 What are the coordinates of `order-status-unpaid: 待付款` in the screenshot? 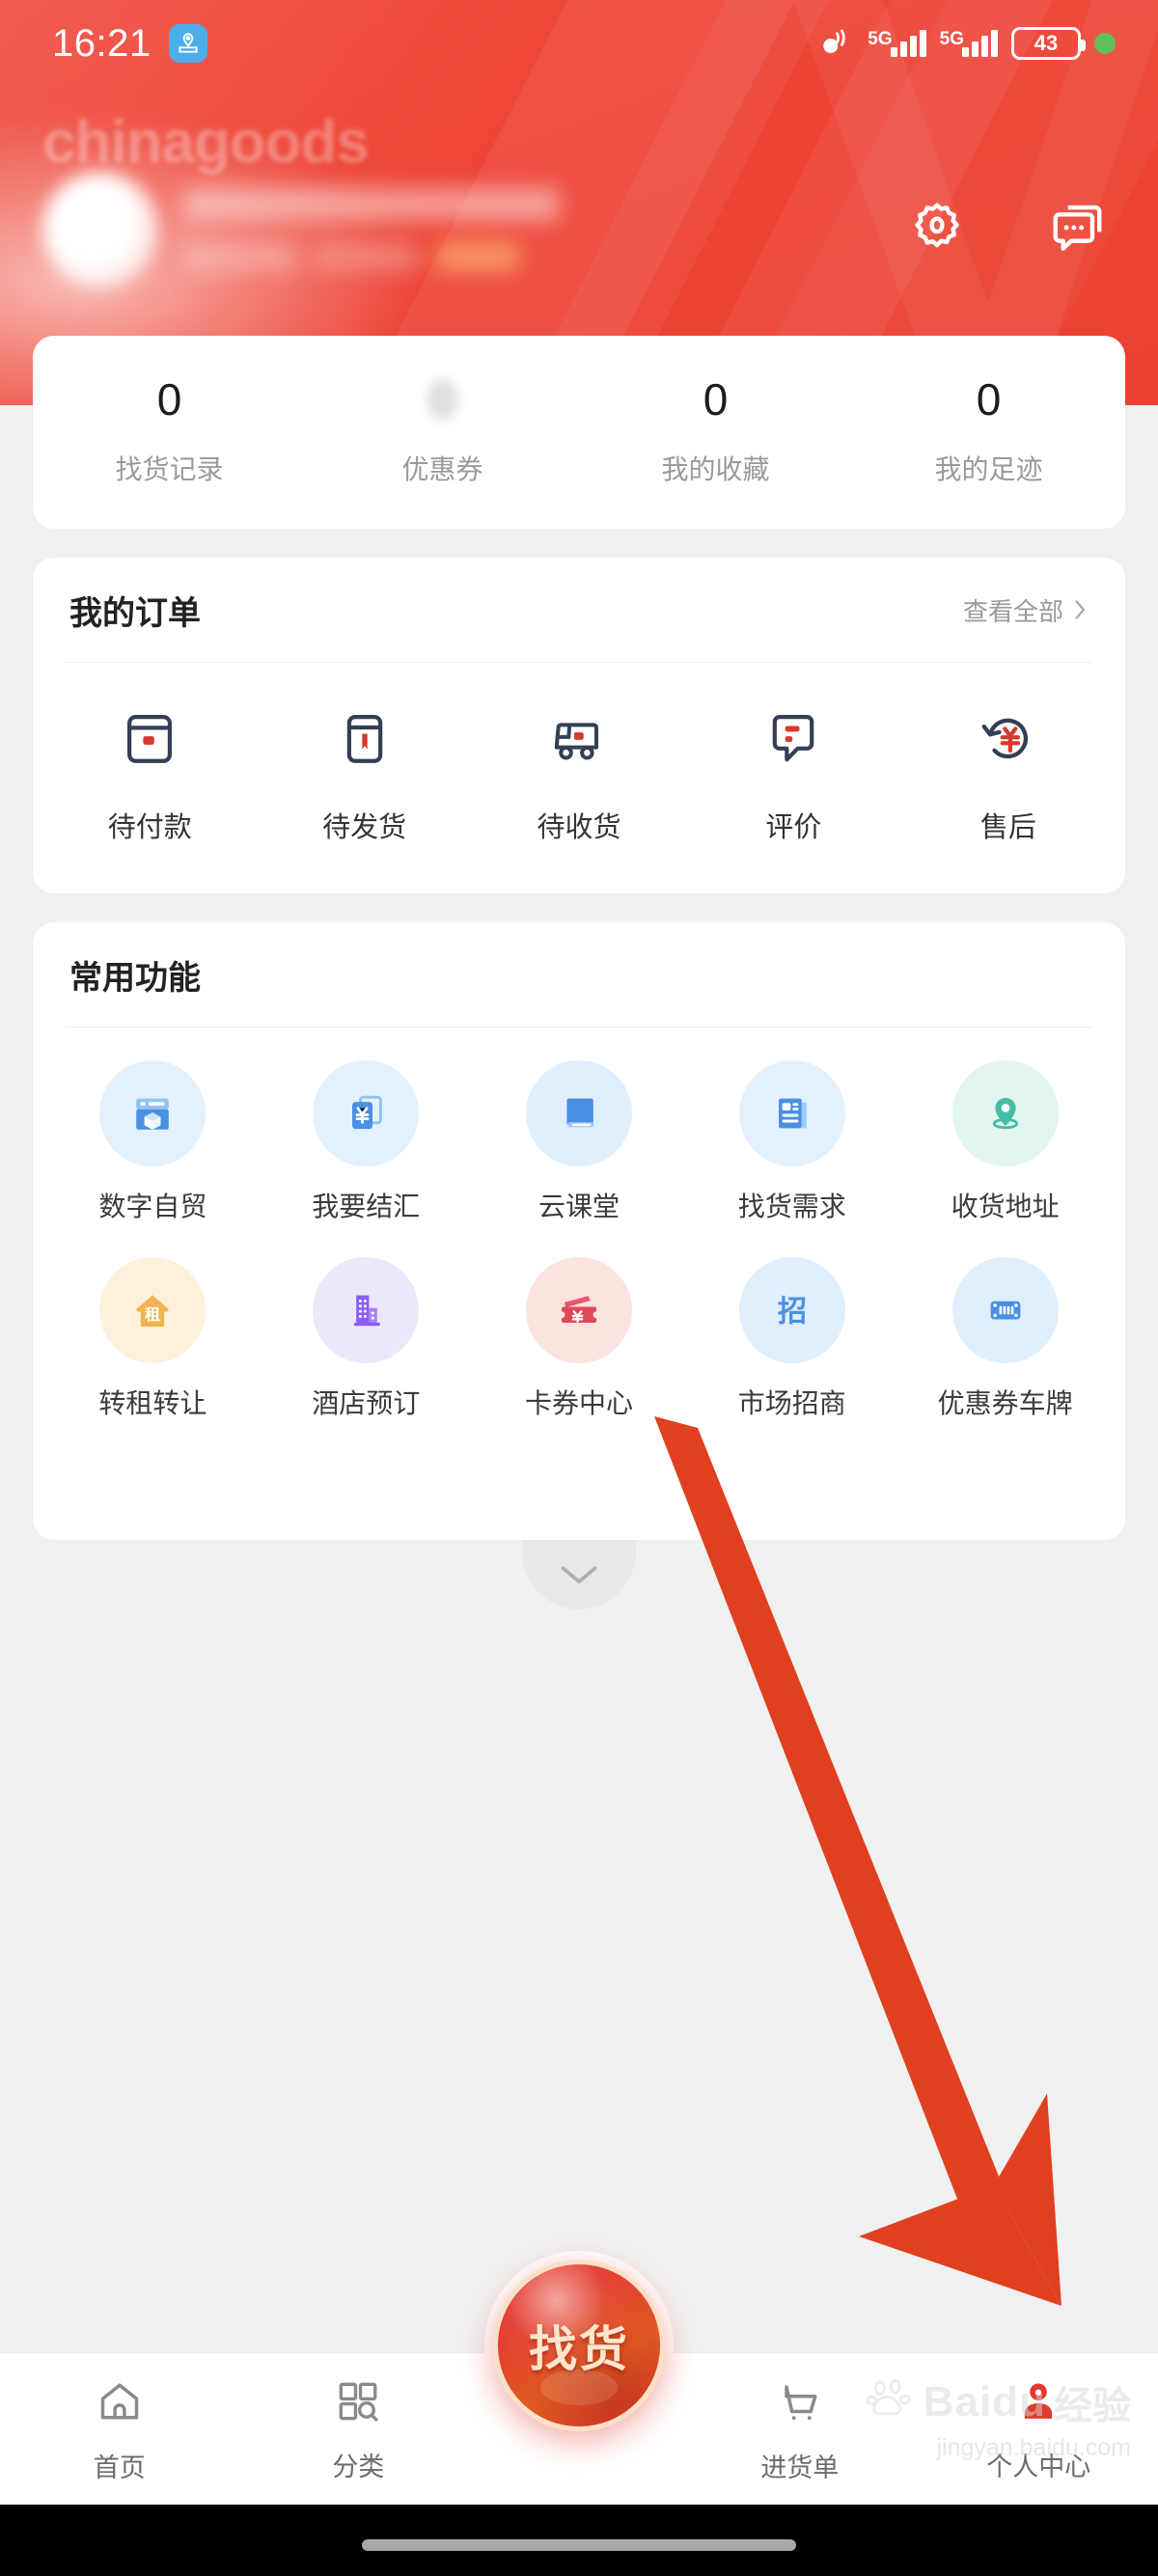 It's located at (149, 773).